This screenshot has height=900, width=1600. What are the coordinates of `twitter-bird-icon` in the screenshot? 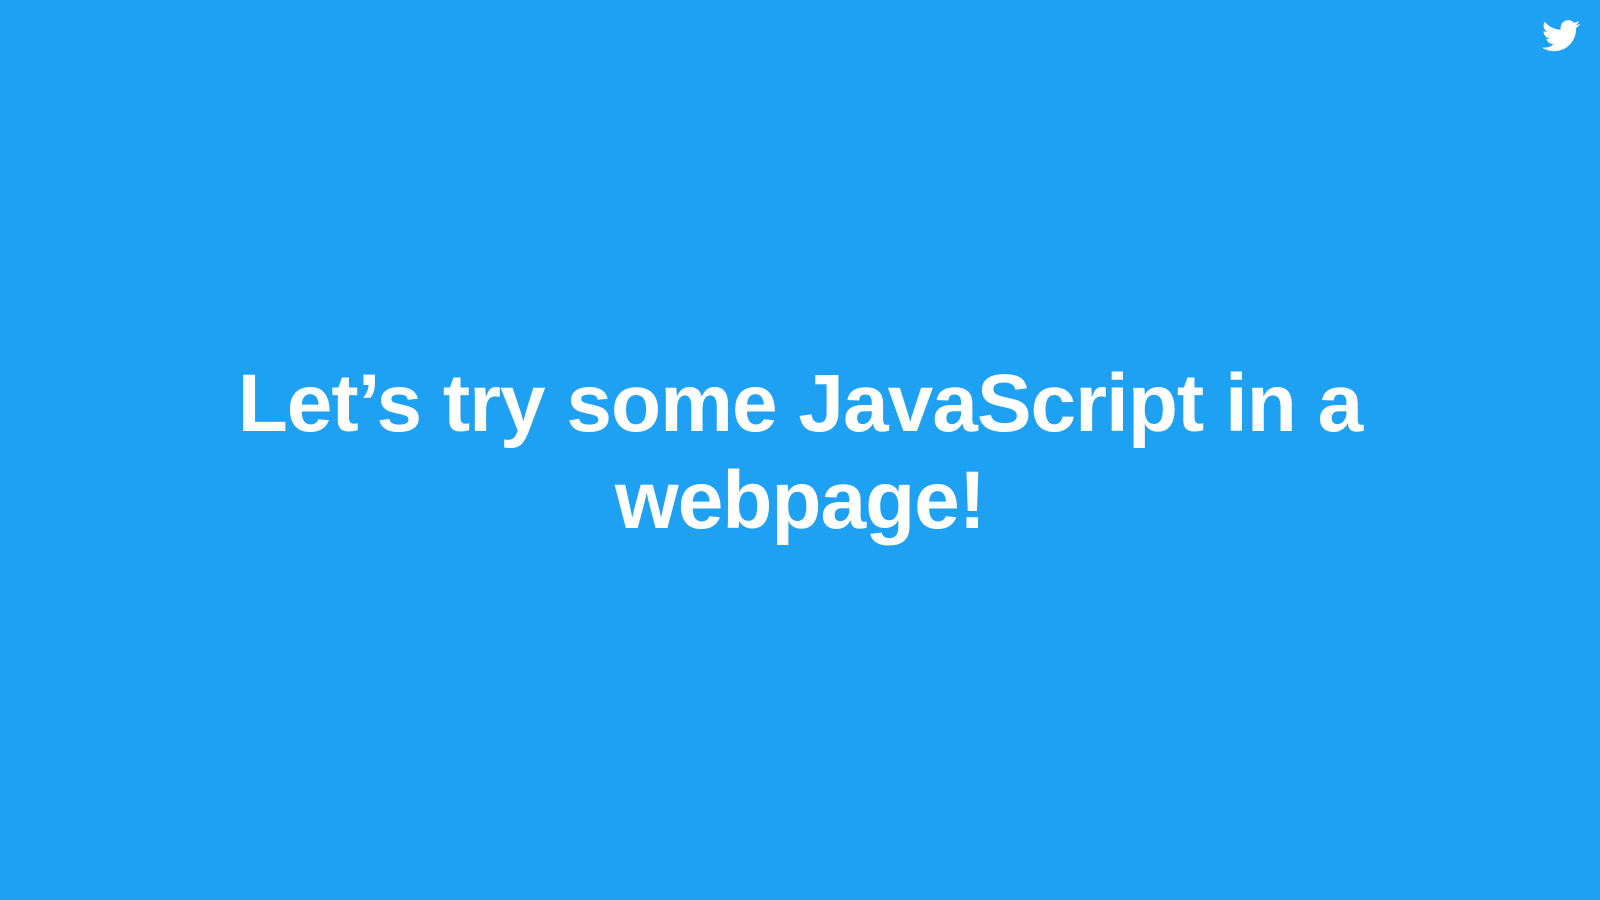 It's located at (1561, 36).